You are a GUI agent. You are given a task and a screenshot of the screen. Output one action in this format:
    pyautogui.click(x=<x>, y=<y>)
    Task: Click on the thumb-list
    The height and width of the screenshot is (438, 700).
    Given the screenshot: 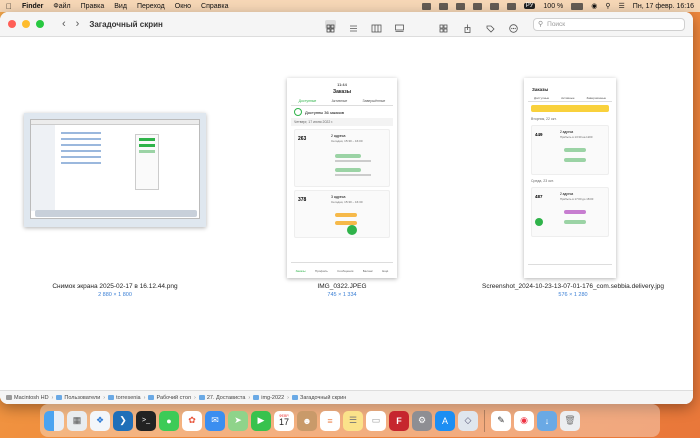 What is the action you would take?
    pyautogui.click(x=81, y=157)
    